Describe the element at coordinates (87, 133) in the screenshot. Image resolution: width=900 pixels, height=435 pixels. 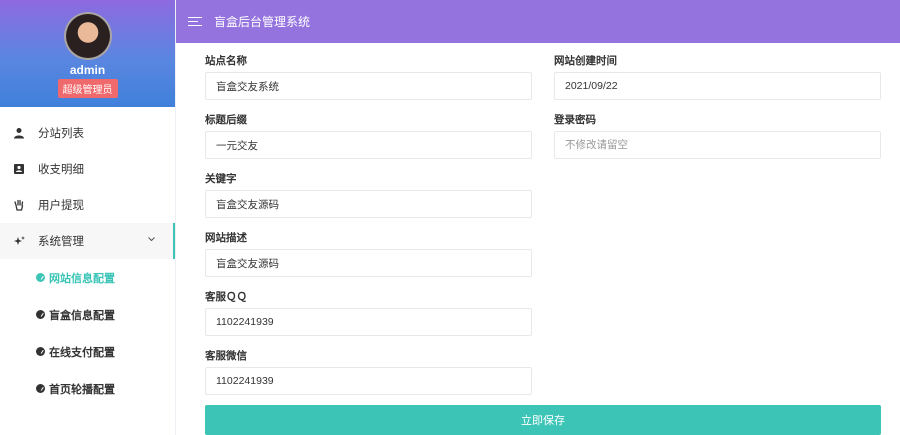
I see `sidebar-item-branch-list: 分站列表` at that location.